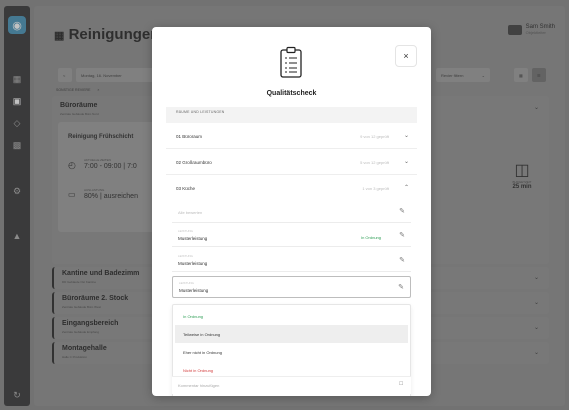 This screenshot has height=410, width=569. What do you see at coordinates (291, 352) in the screenshot?
I see `option-eher-nicht: Eher nicht in Ordnung` at bounding box center [291, 352].